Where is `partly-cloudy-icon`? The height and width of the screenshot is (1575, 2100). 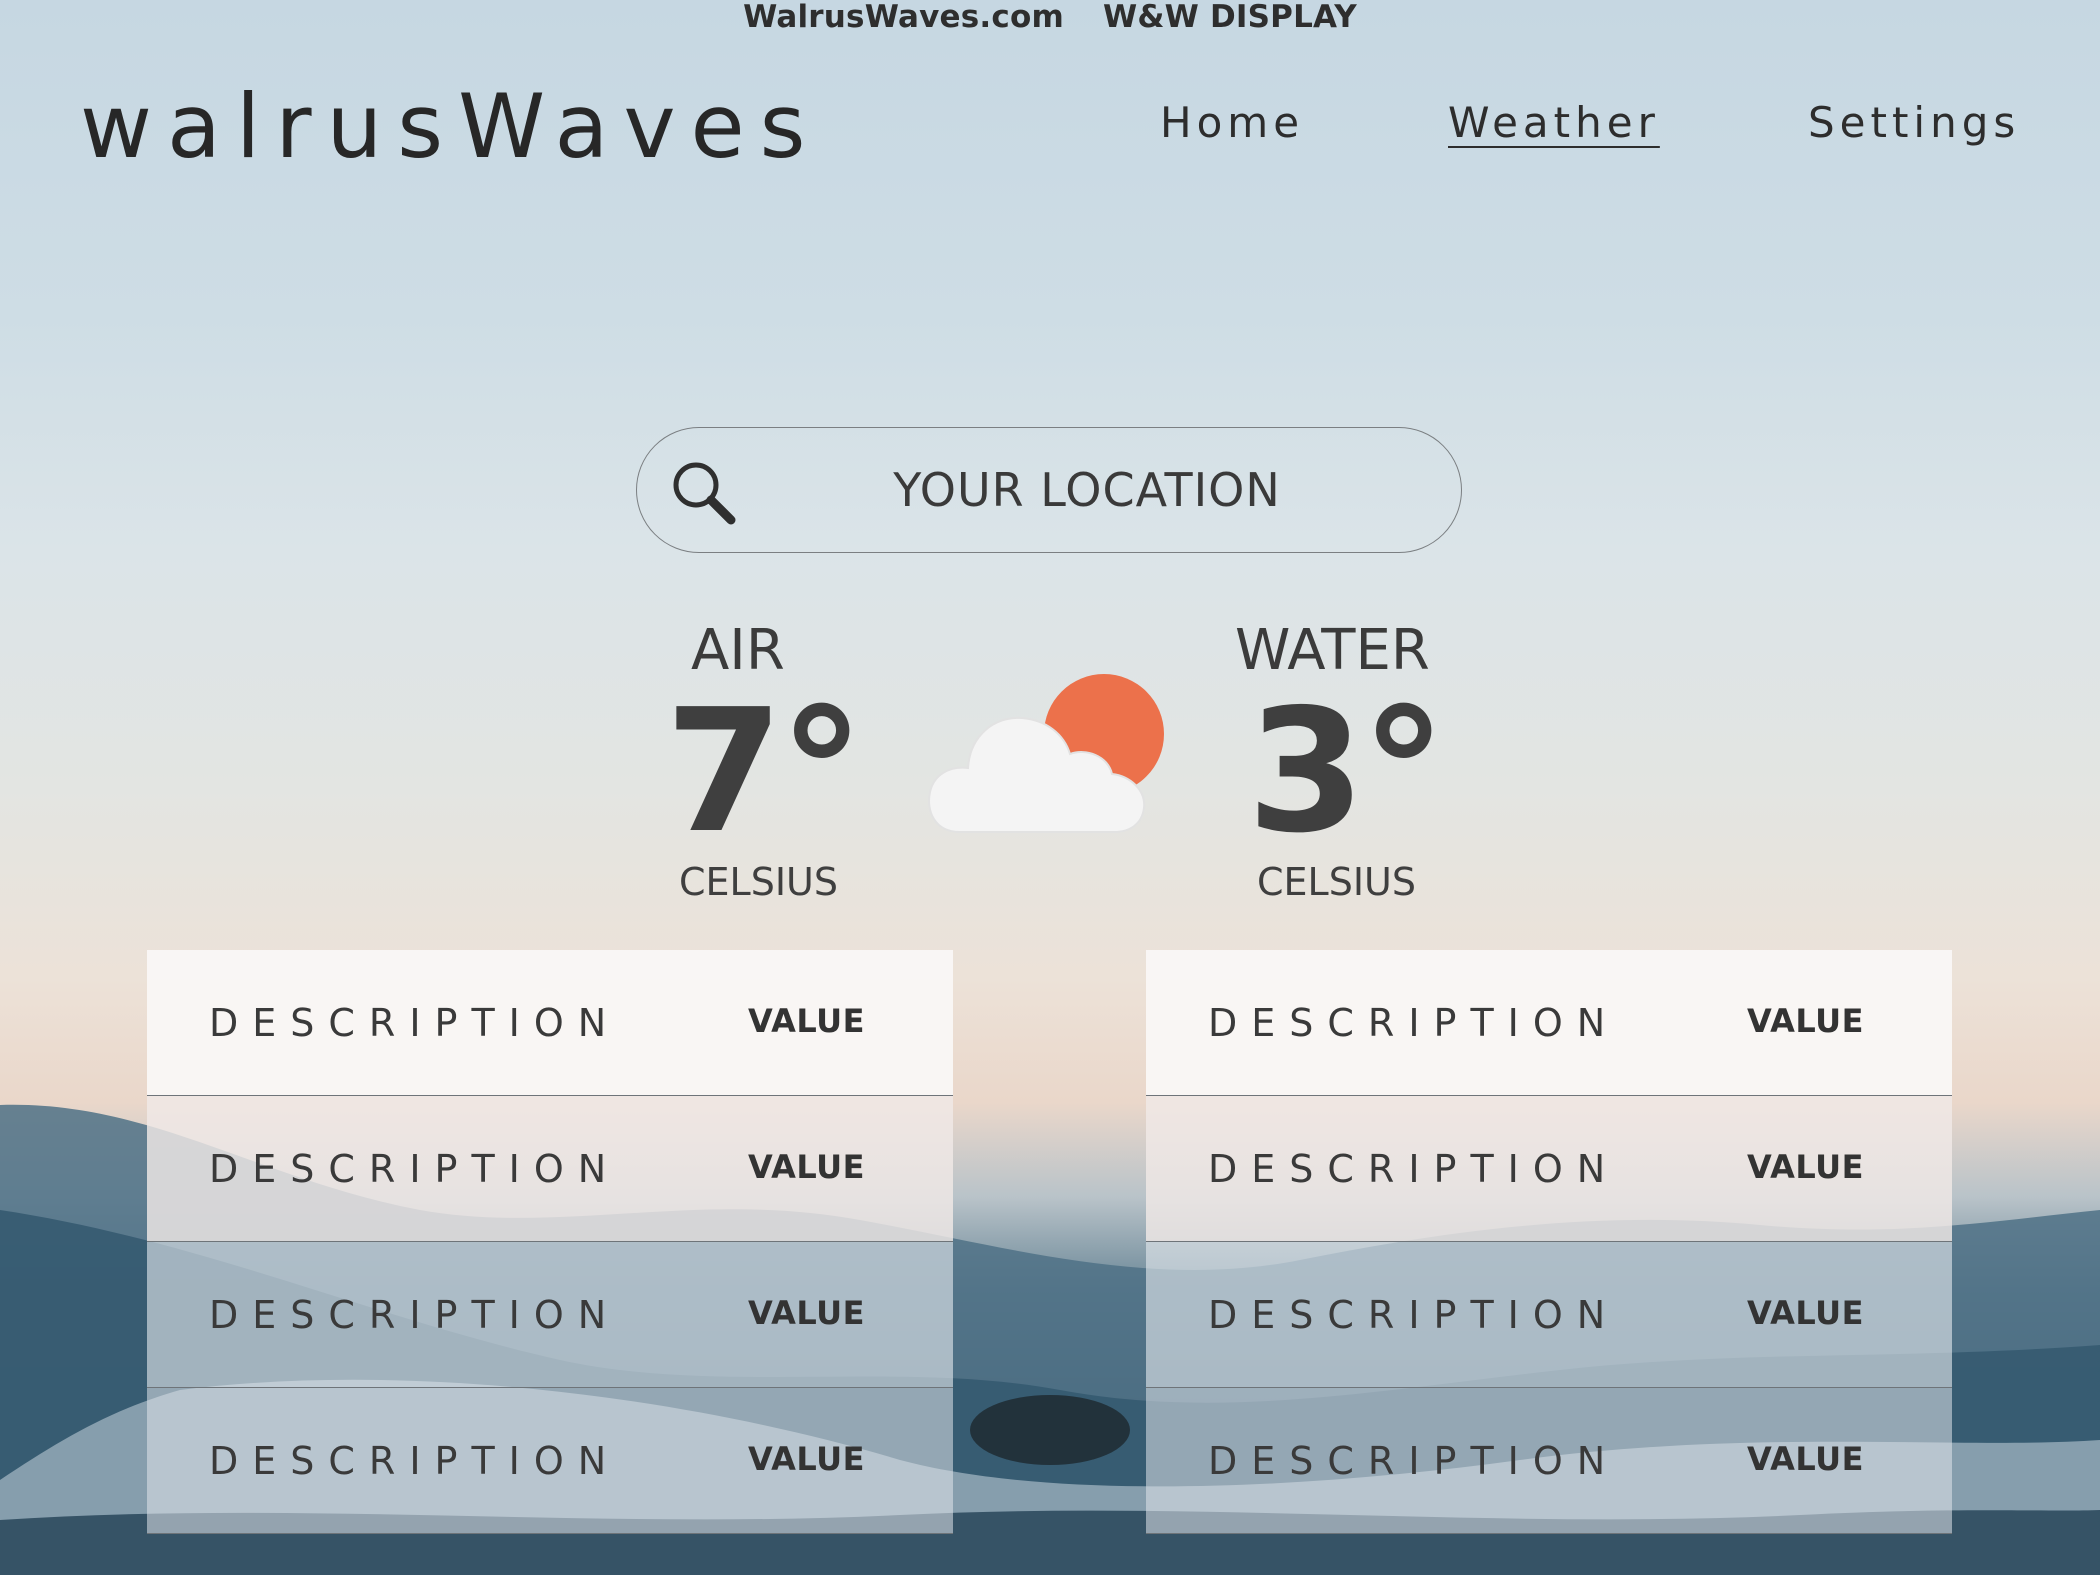 partly-cloudy-icon is located at coordinates (1046, 753).